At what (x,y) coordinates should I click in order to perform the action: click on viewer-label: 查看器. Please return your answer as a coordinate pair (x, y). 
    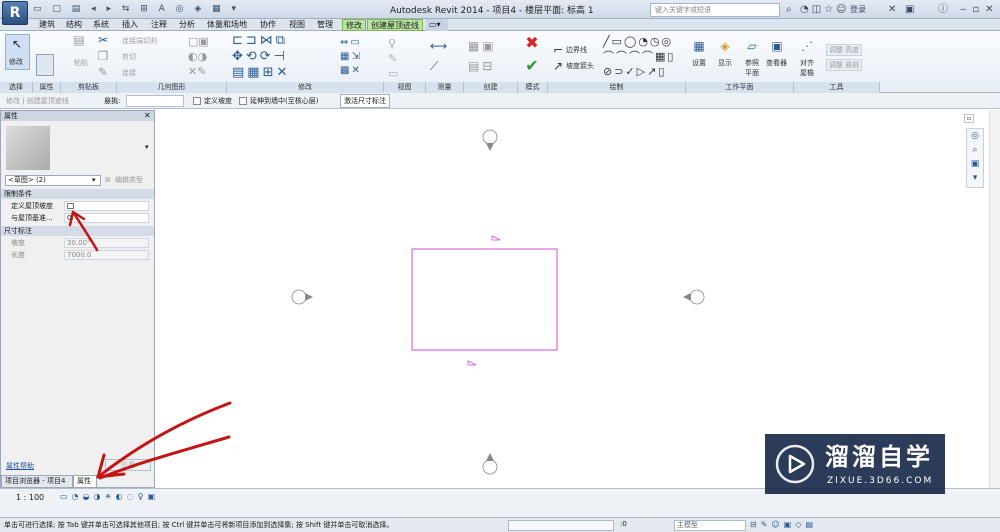
    Looking at the image, I should click on (776, 63).